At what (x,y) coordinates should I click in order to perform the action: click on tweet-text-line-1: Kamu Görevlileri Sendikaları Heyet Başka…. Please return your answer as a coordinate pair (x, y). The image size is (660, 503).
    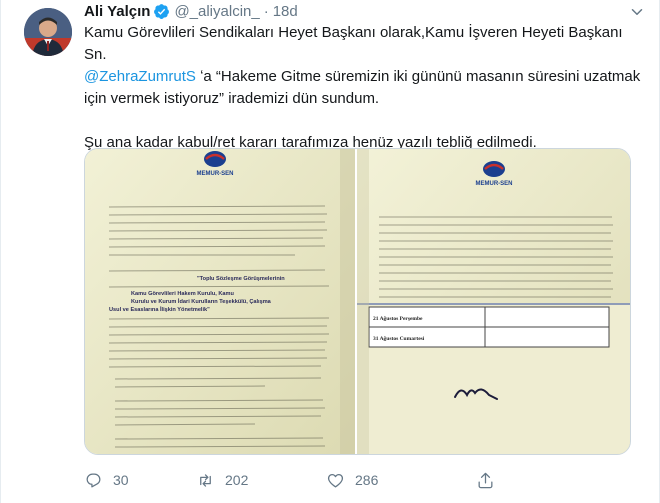
    Looking at the image, I should click on (353, 43).